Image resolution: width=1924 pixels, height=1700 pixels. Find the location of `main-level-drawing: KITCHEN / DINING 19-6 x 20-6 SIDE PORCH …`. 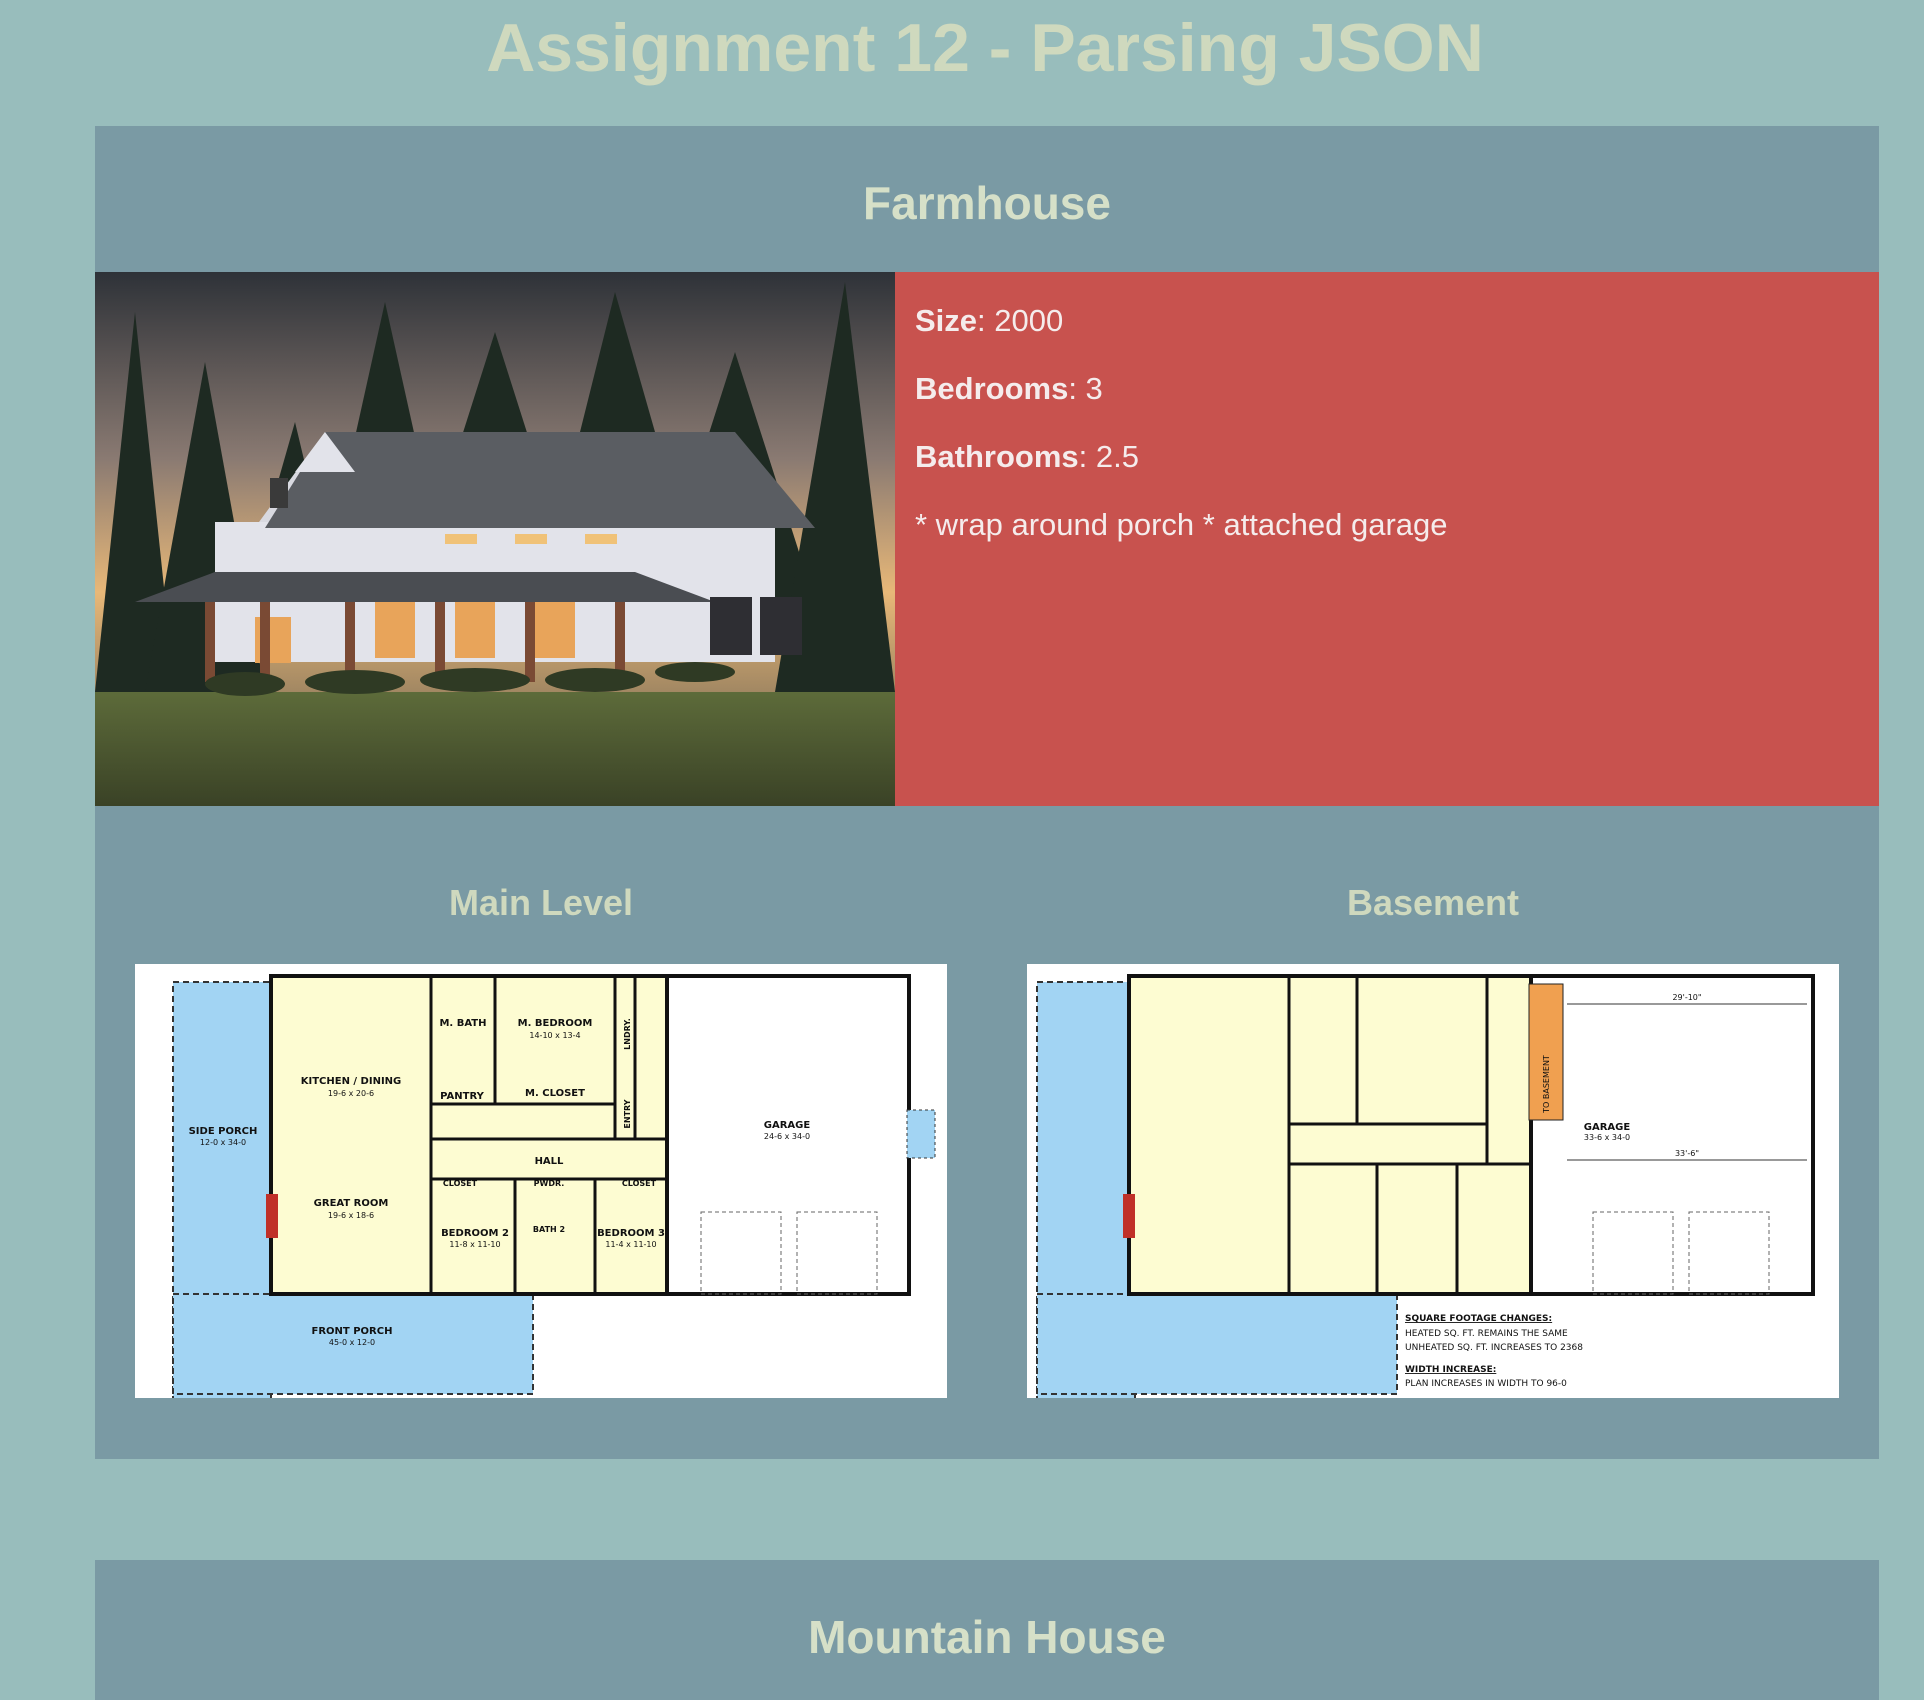

main-level-drawing: KITCHEN / DINING 19-6 x 20-6 SIDE PORCH … is located at coordinates (554, 1186).